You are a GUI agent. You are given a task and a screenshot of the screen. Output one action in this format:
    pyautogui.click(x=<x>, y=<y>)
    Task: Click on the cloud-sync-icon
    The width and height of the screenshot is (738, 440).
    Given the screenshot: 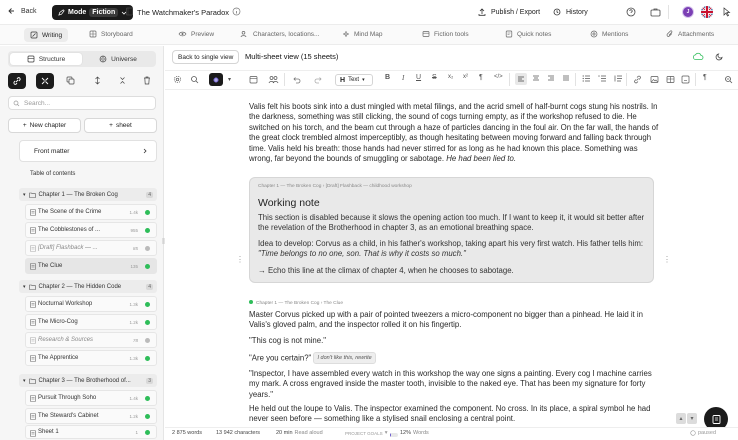 What is the action you would take?
    pyautogui.click(x=698, y=56)
    